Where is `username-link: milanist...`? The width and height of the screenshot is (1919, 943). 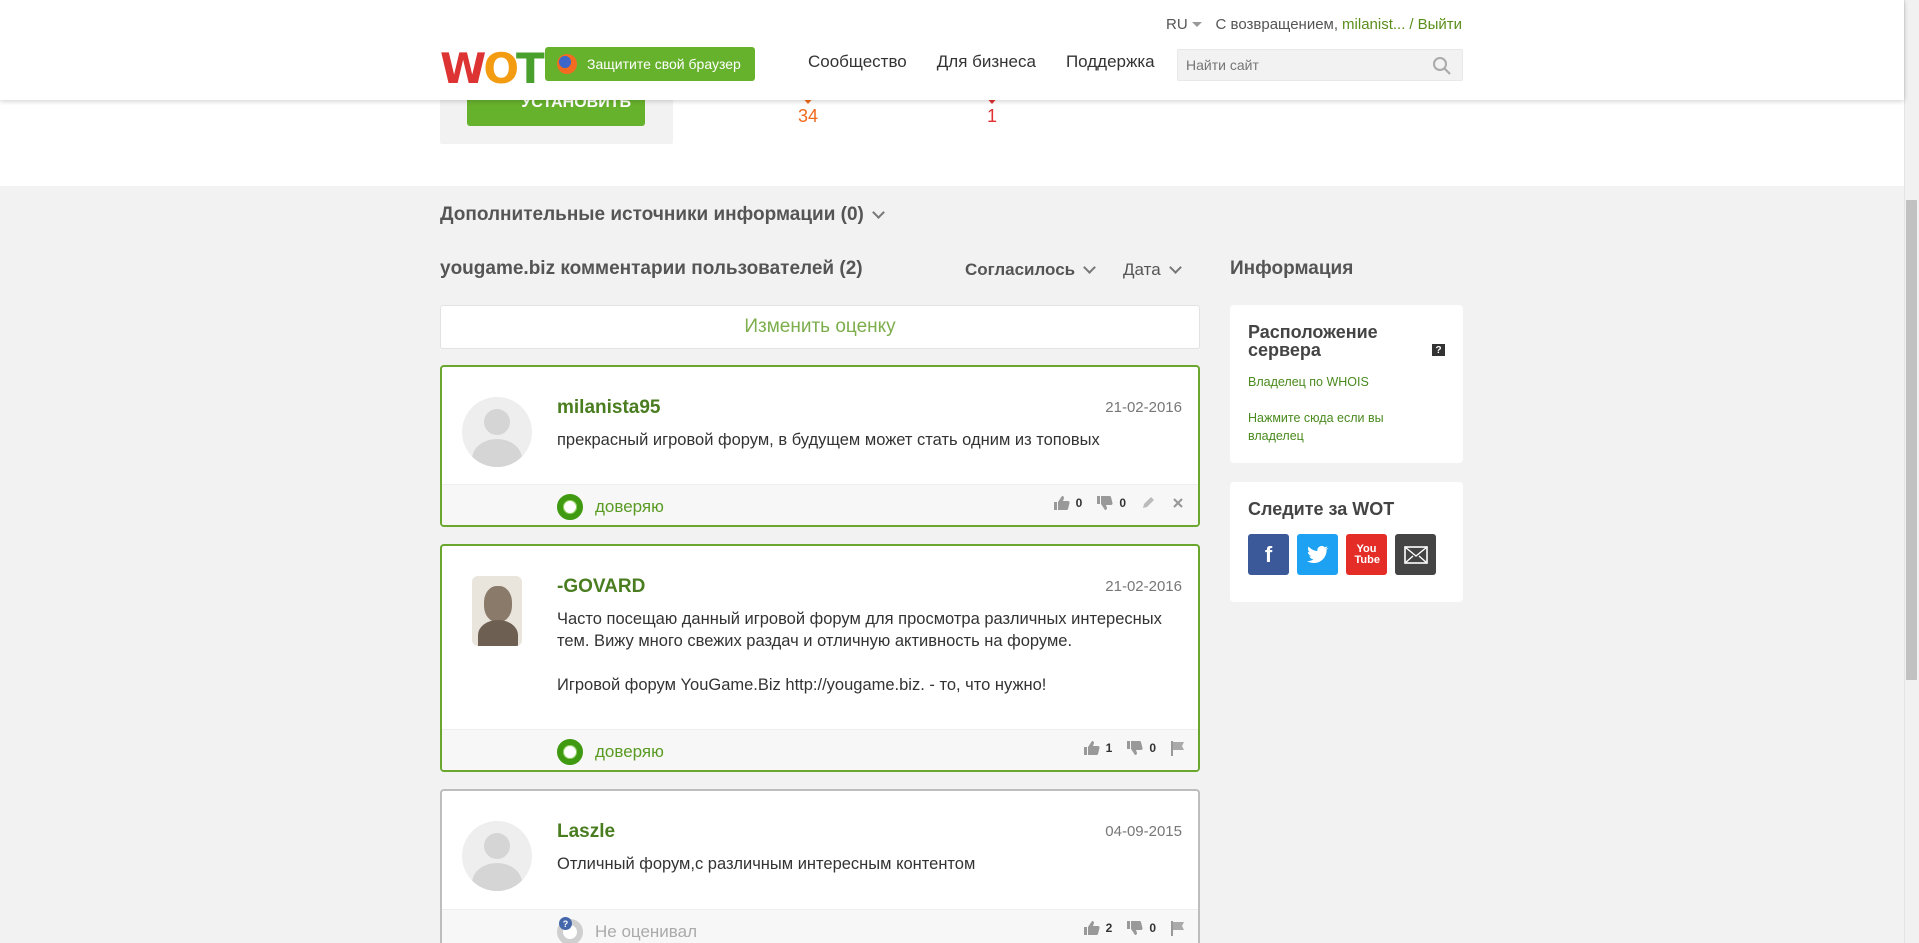 username-link: milanist... is located at coordinates (1373, 24).